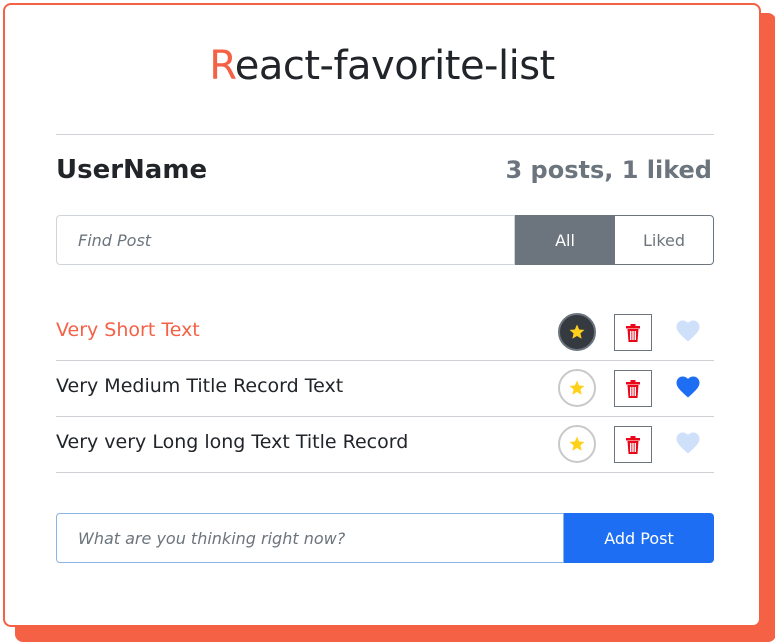 The width and height of the screenshot is (775, 643). I want to click on new-post-input, so click(310, 538).